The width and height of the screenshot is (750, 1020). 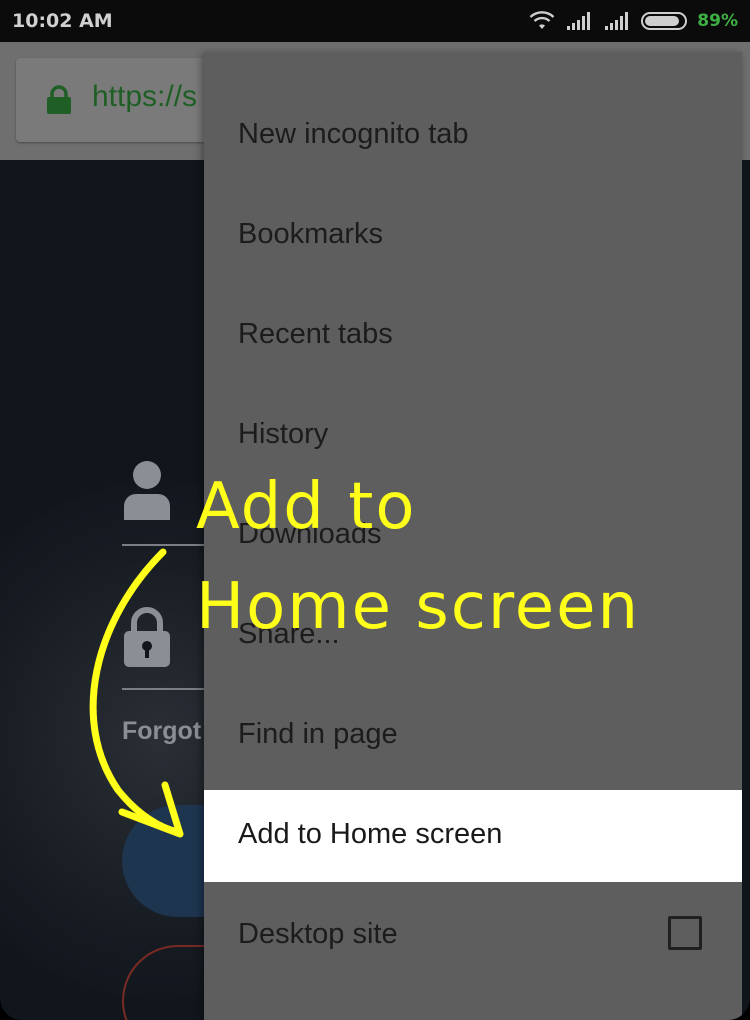 I want to click on menu-item-label: Add to Home screen, so click(x=370, y=834).